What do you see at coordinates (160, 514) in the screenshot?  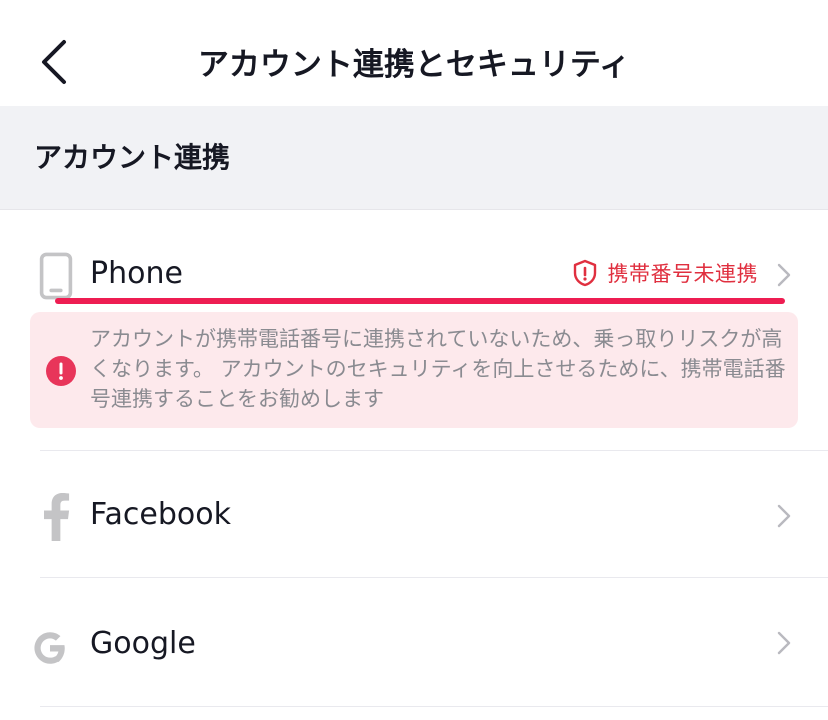 I see `account-label-facebook: Facebook` at bounding box center [160, 514].